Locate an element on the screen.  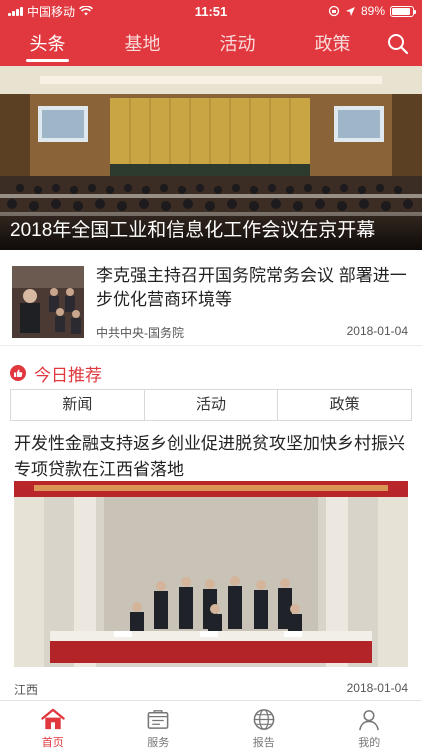
signal-icon is located at coordinates (15, 11).